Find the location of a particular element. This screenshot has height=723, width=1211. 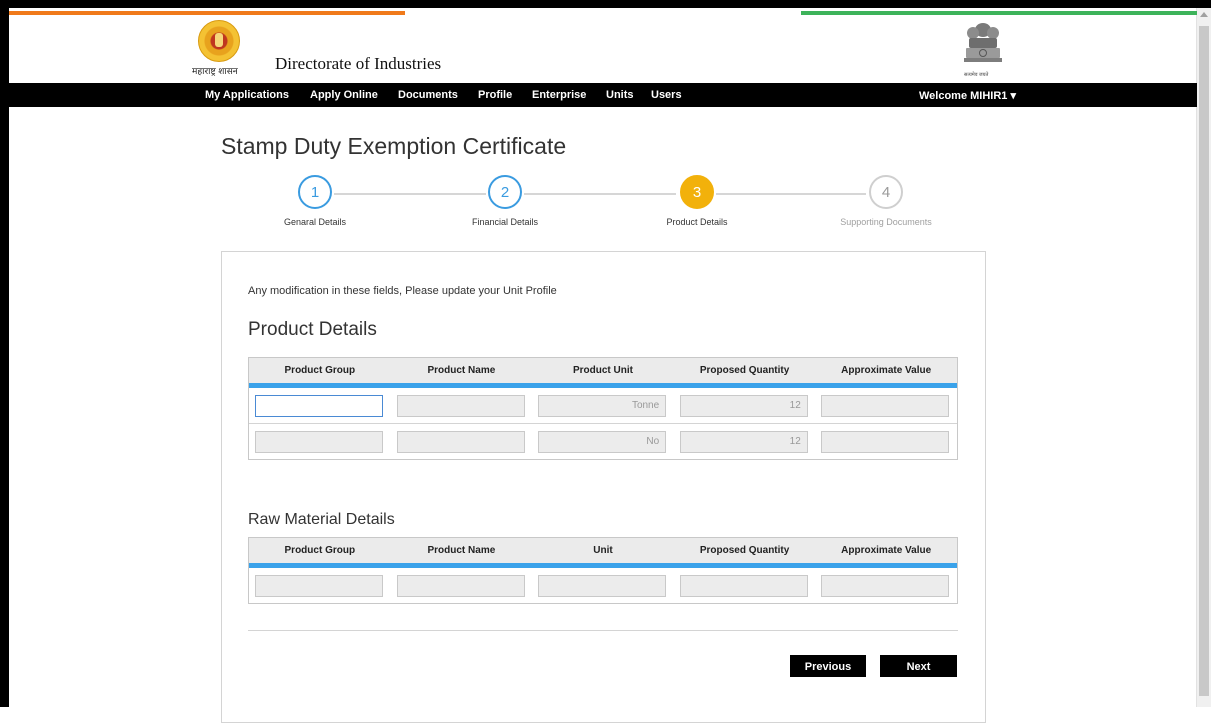

welcome-user-menu: Welcome MIHIR1 ▾ is located at coordinates (967, 95).